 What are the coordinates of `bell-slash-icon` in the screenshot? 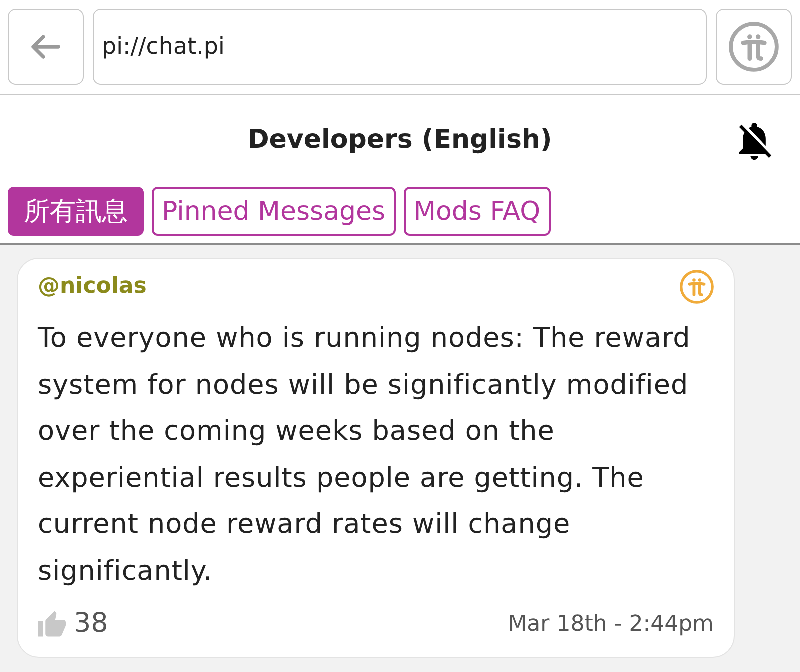 It's located at (755, 141).